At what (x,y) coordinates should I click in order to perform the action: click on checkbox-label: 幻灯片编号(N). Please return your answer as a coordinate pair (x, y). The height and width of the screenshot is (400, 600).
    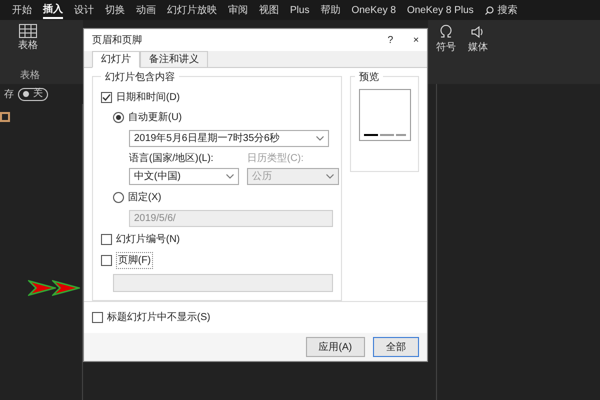
    Looking at the image, I should click on (148, 239).